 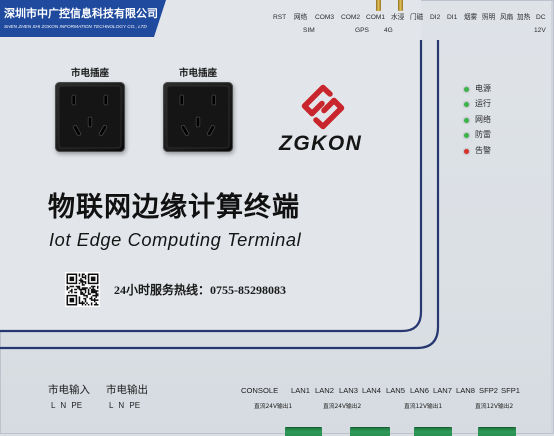 I want to click on power-socket-left, so click(x=90, y=117).